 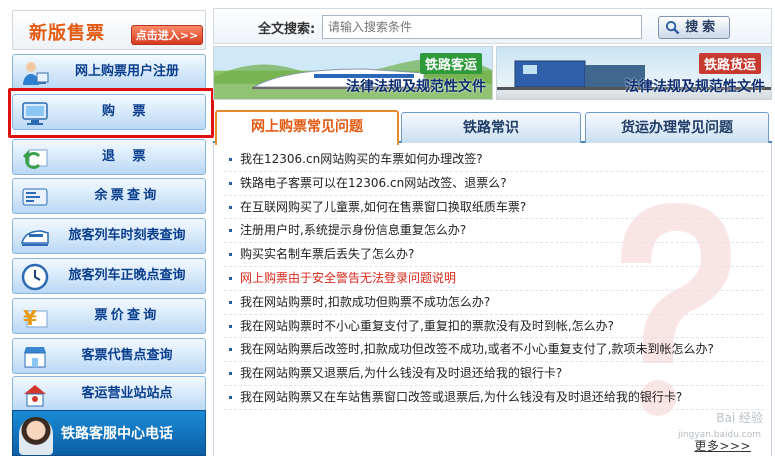 What do you see at coordinates (482, 27) in the screenshot?
I see `search-input` at bounding box center [482, 27].